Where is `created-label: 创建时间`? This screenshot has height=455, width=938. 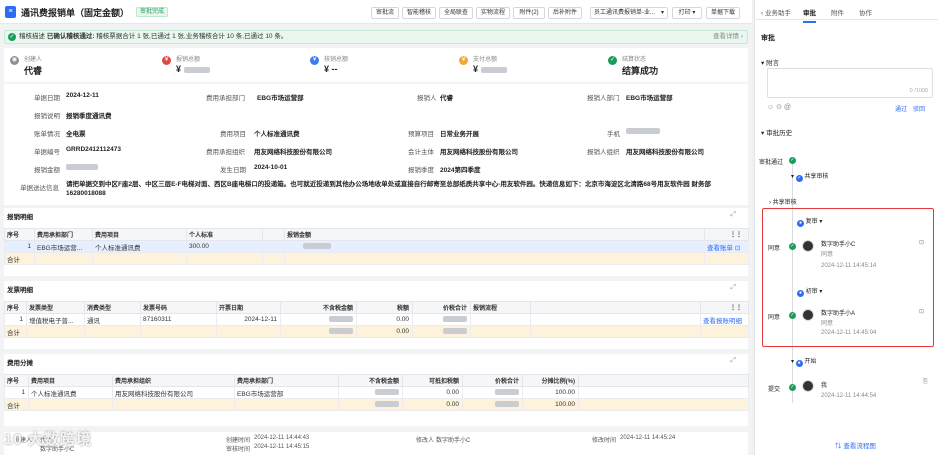 created-label: 创建时间 is located at coordinates (238, 441).